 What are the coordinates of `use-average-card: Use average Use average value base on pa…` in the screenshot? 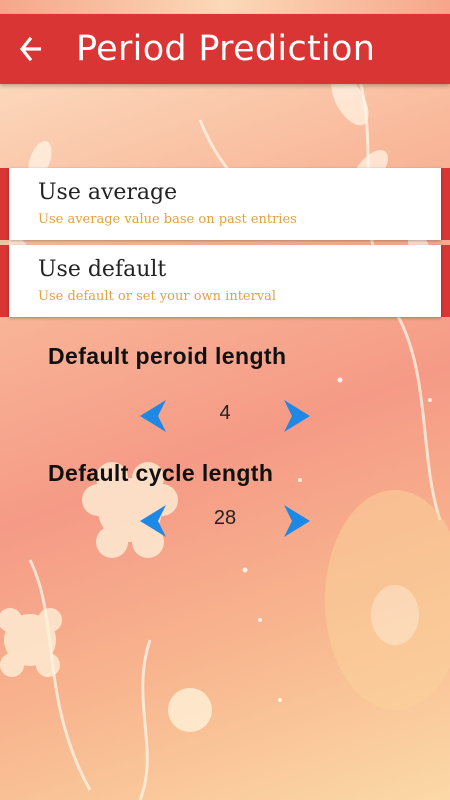 It's located at (225, 204).